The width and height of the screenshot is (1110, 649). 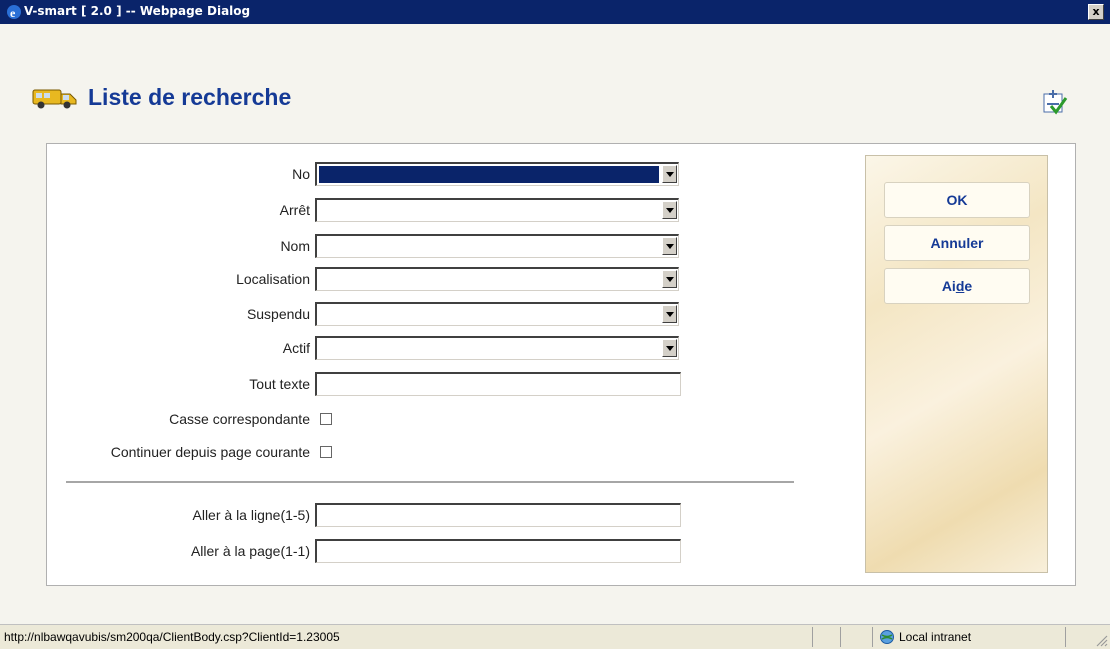 I want to click on field-row-aller-ligne: Aller à la ligne(1-5), so click(x=178, y=515).